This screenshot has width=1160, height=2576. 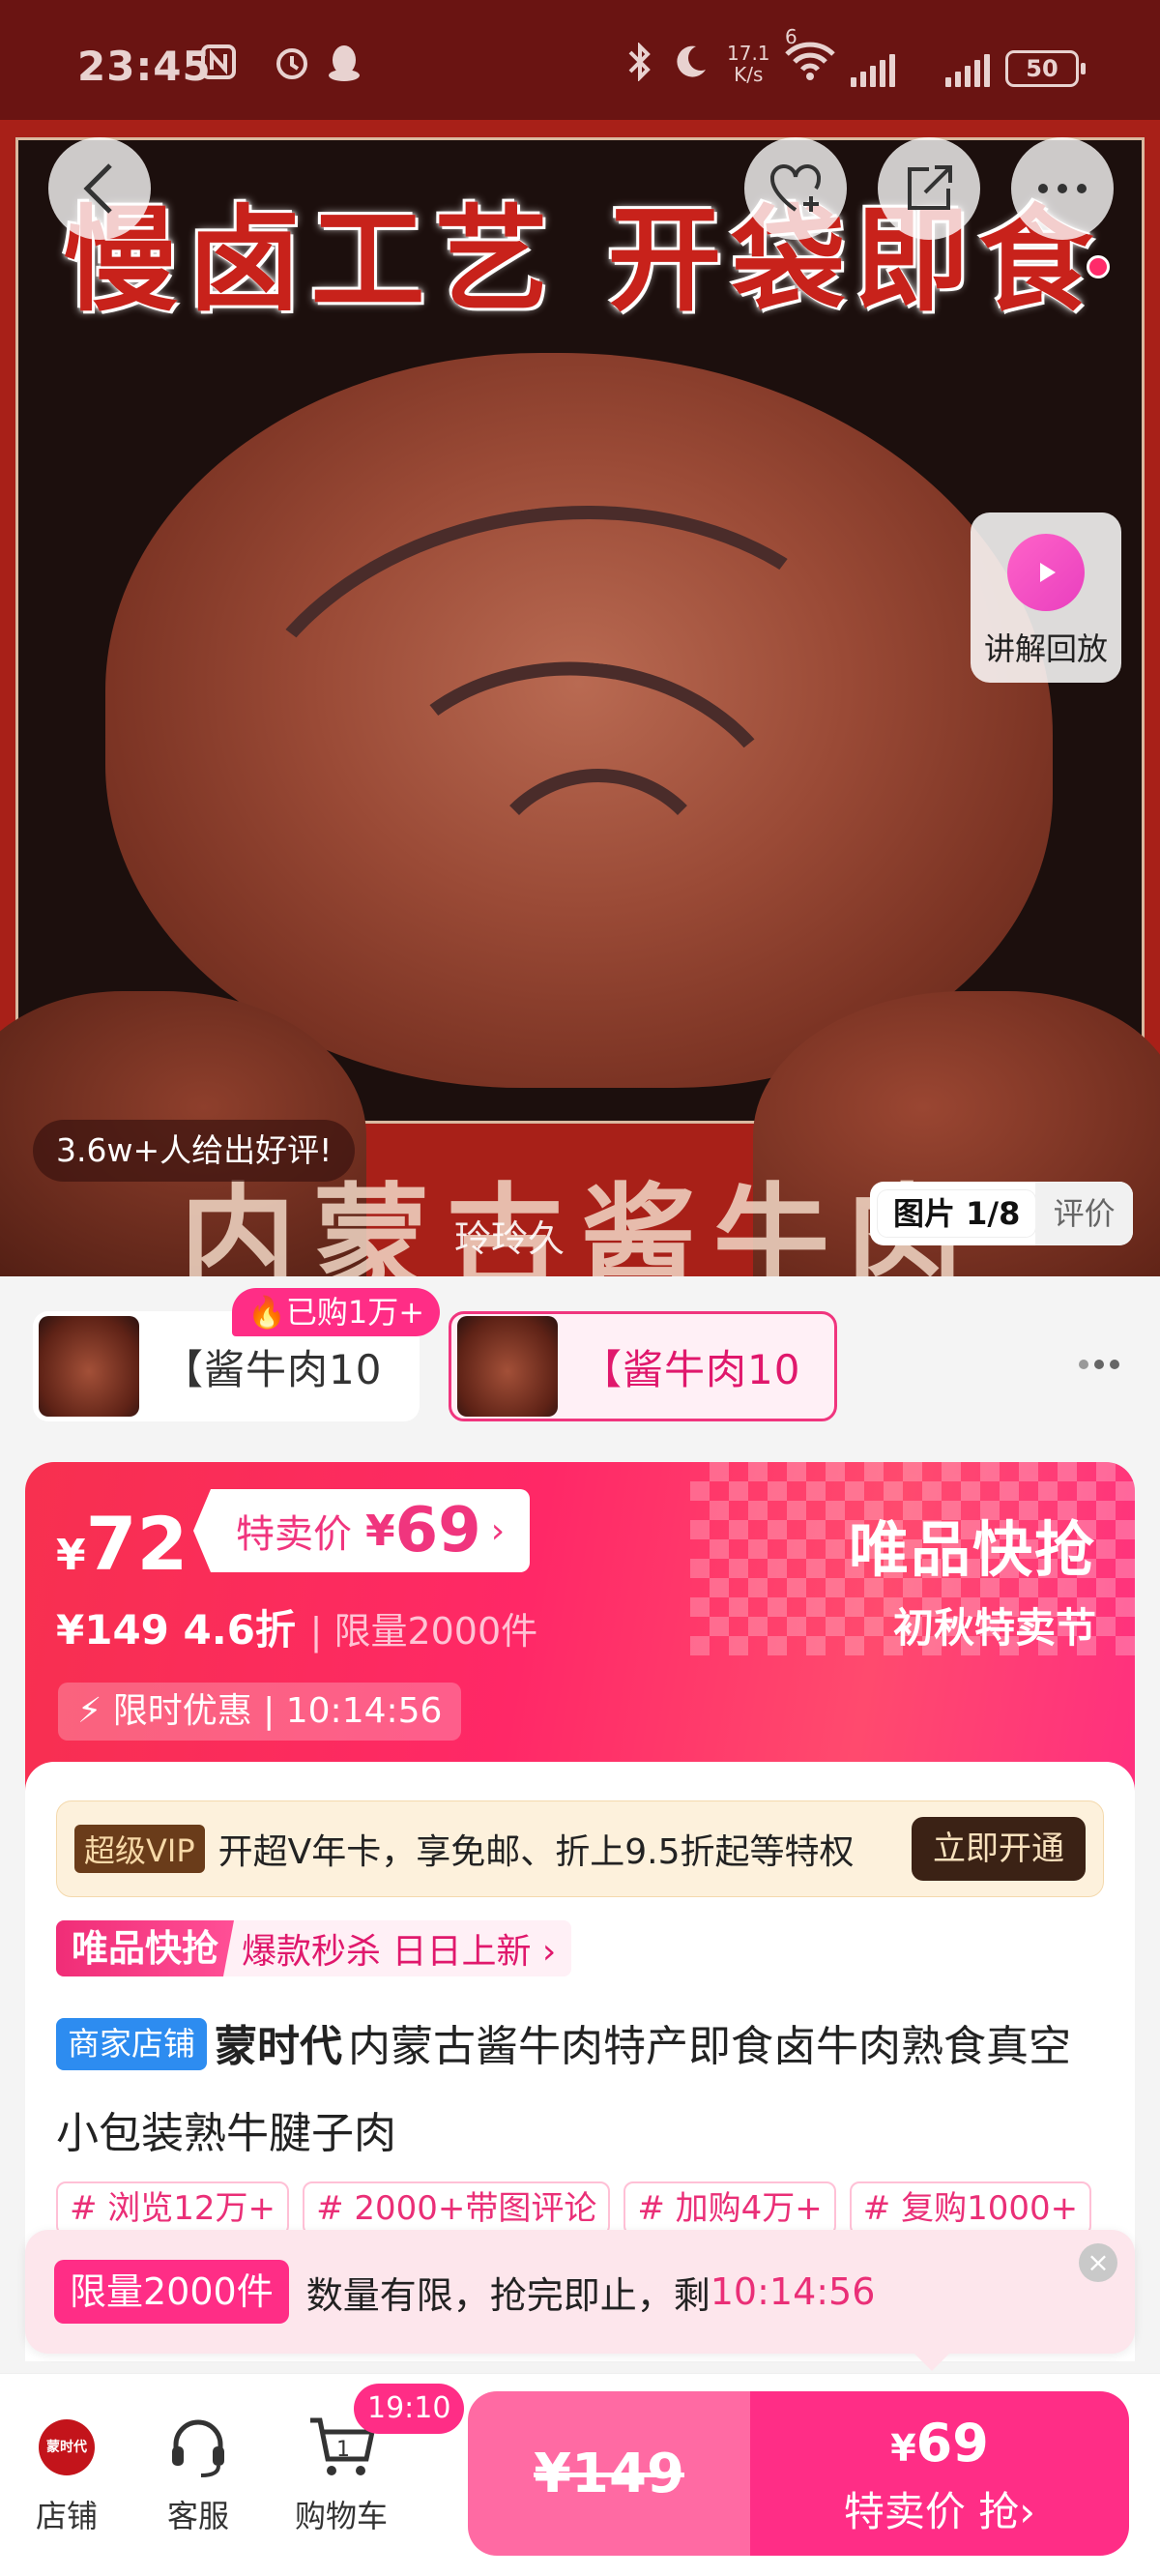 I want to click on event-brand: 唯品快抢 初秋特卖节, so click(x=972, y=1583).